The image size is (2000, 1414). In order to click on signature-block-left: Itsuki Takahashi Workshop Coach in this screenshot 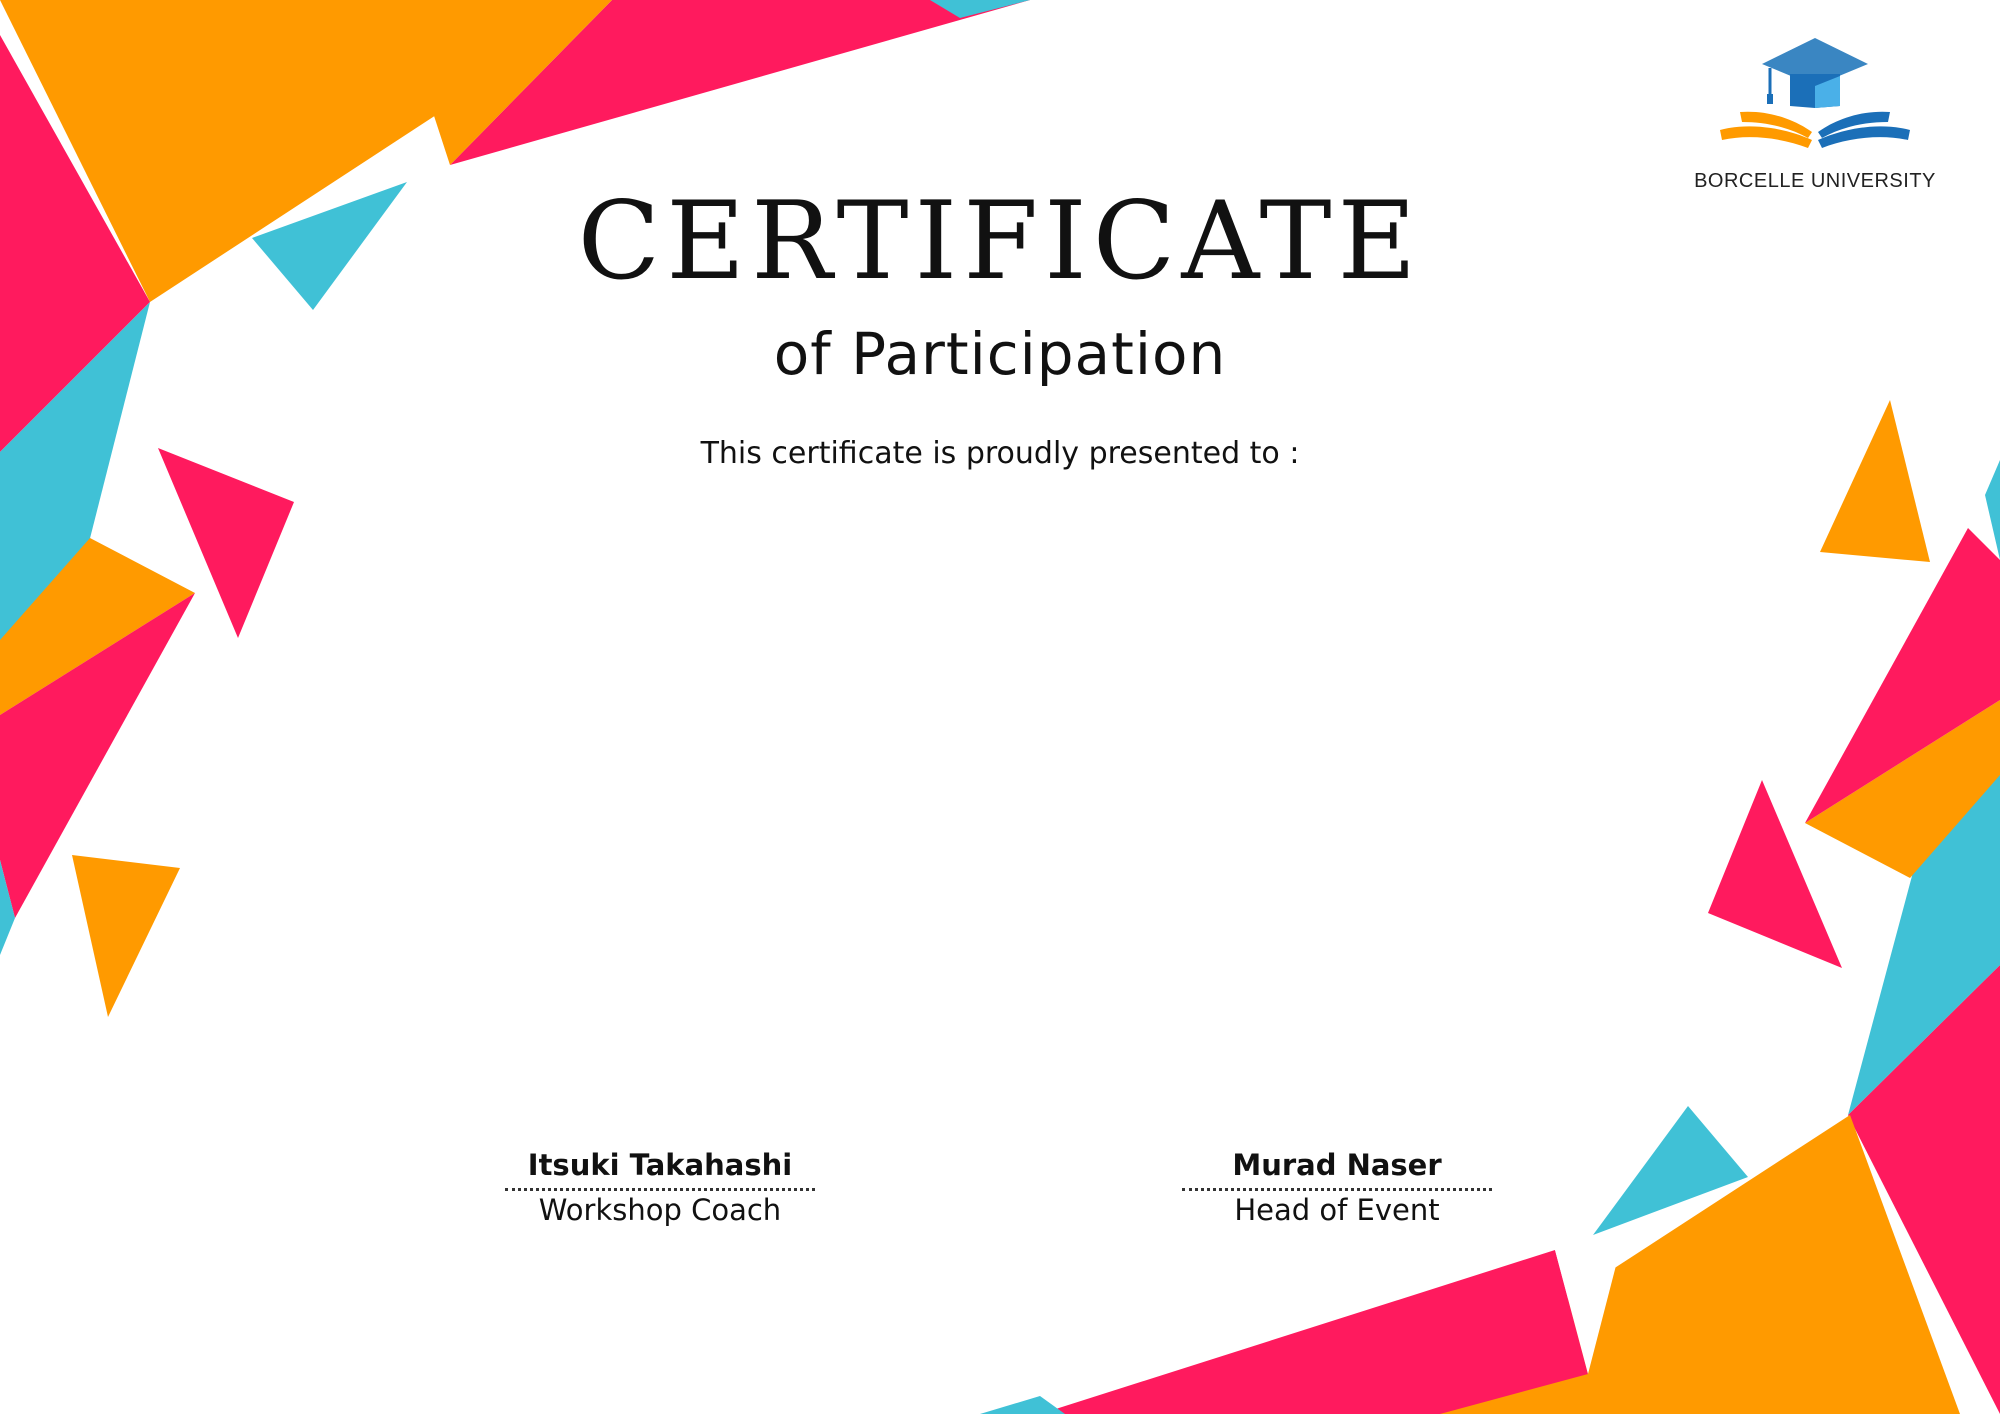, I will do `click(660, 1187)`.